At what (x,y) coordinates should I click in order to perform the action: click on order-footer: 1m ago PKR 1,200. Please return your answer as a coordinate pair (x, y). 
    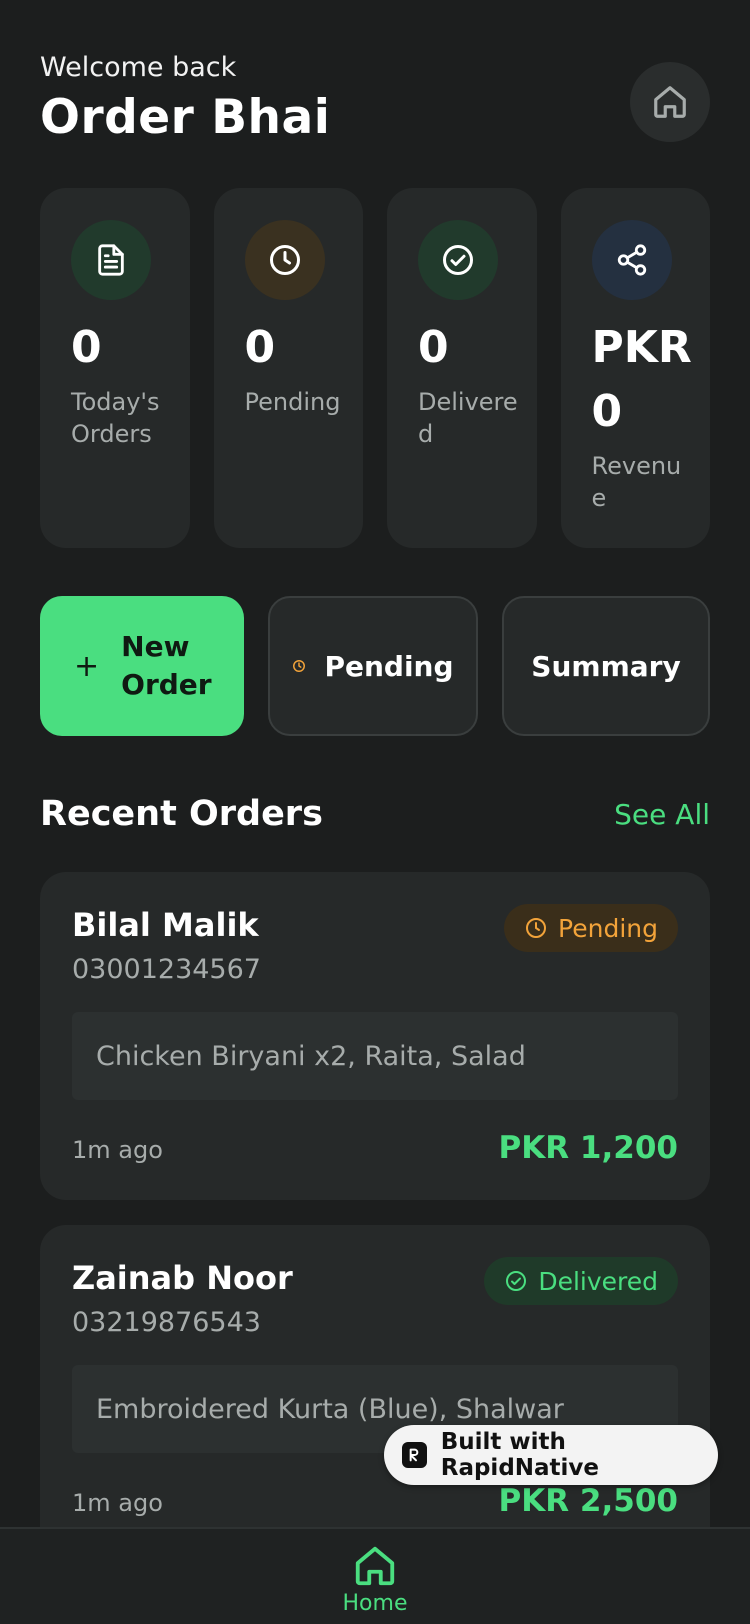
    Looking at the image, I should click on (375, 1150).